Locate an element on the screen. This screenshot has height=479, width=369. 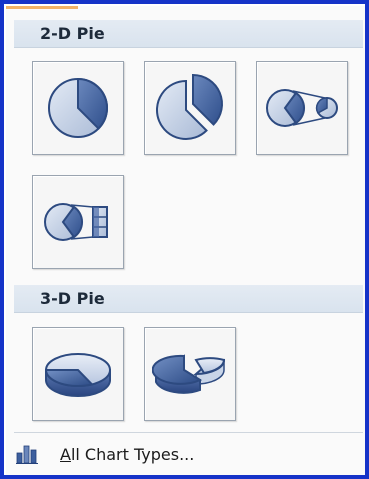
menu-top-accent is located at coordinates (42, 7).